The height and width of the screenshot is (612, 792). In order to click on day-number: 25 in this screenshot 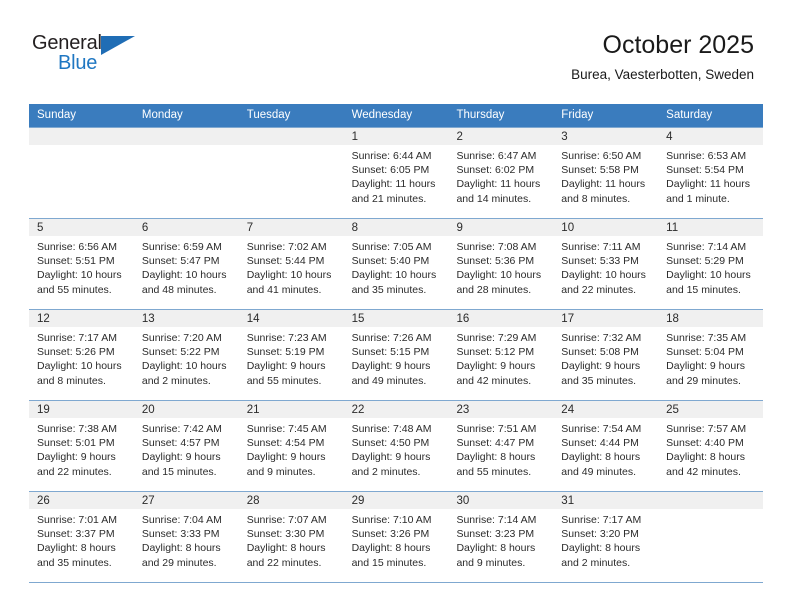, I will do `click(672, 410)`.